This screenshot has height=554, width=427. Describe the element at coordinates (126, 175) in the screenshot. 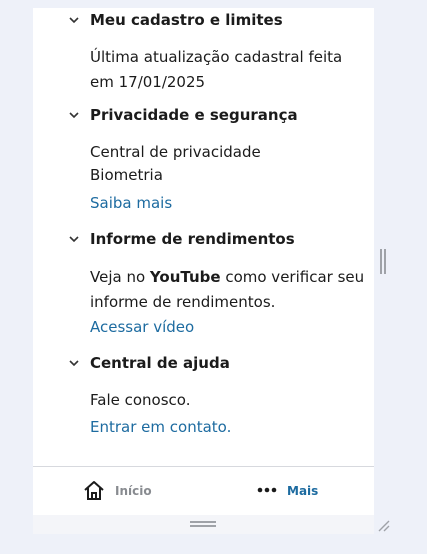

I see `biometrics-link: Biometria` at that location.